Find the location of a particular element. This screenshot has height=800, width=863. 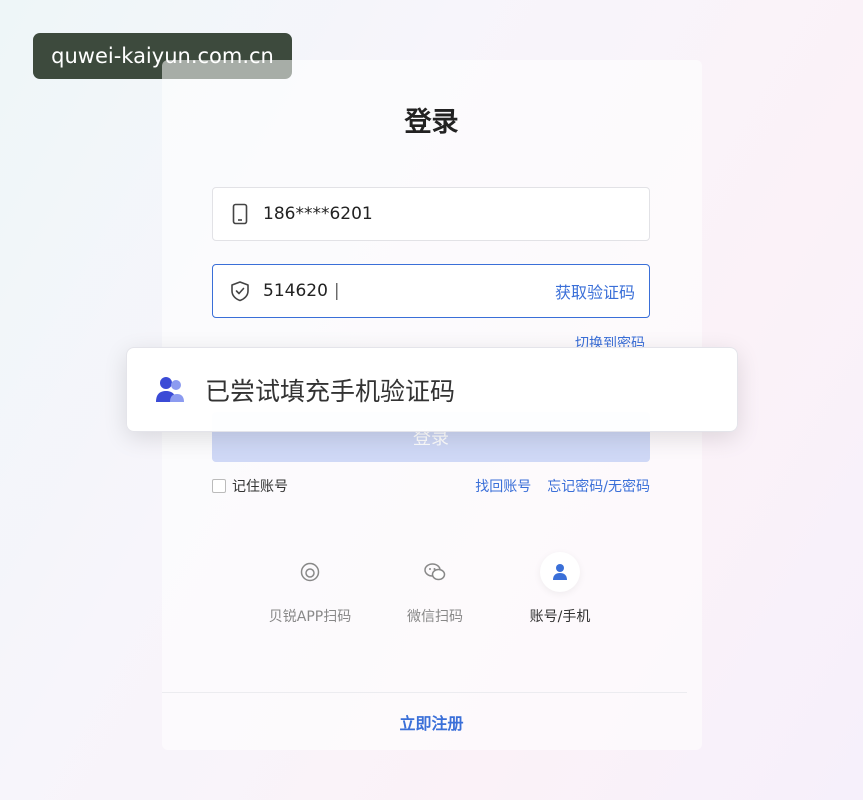

method-label: 贝锐APP扫码 is located at coordinates (310, 617).